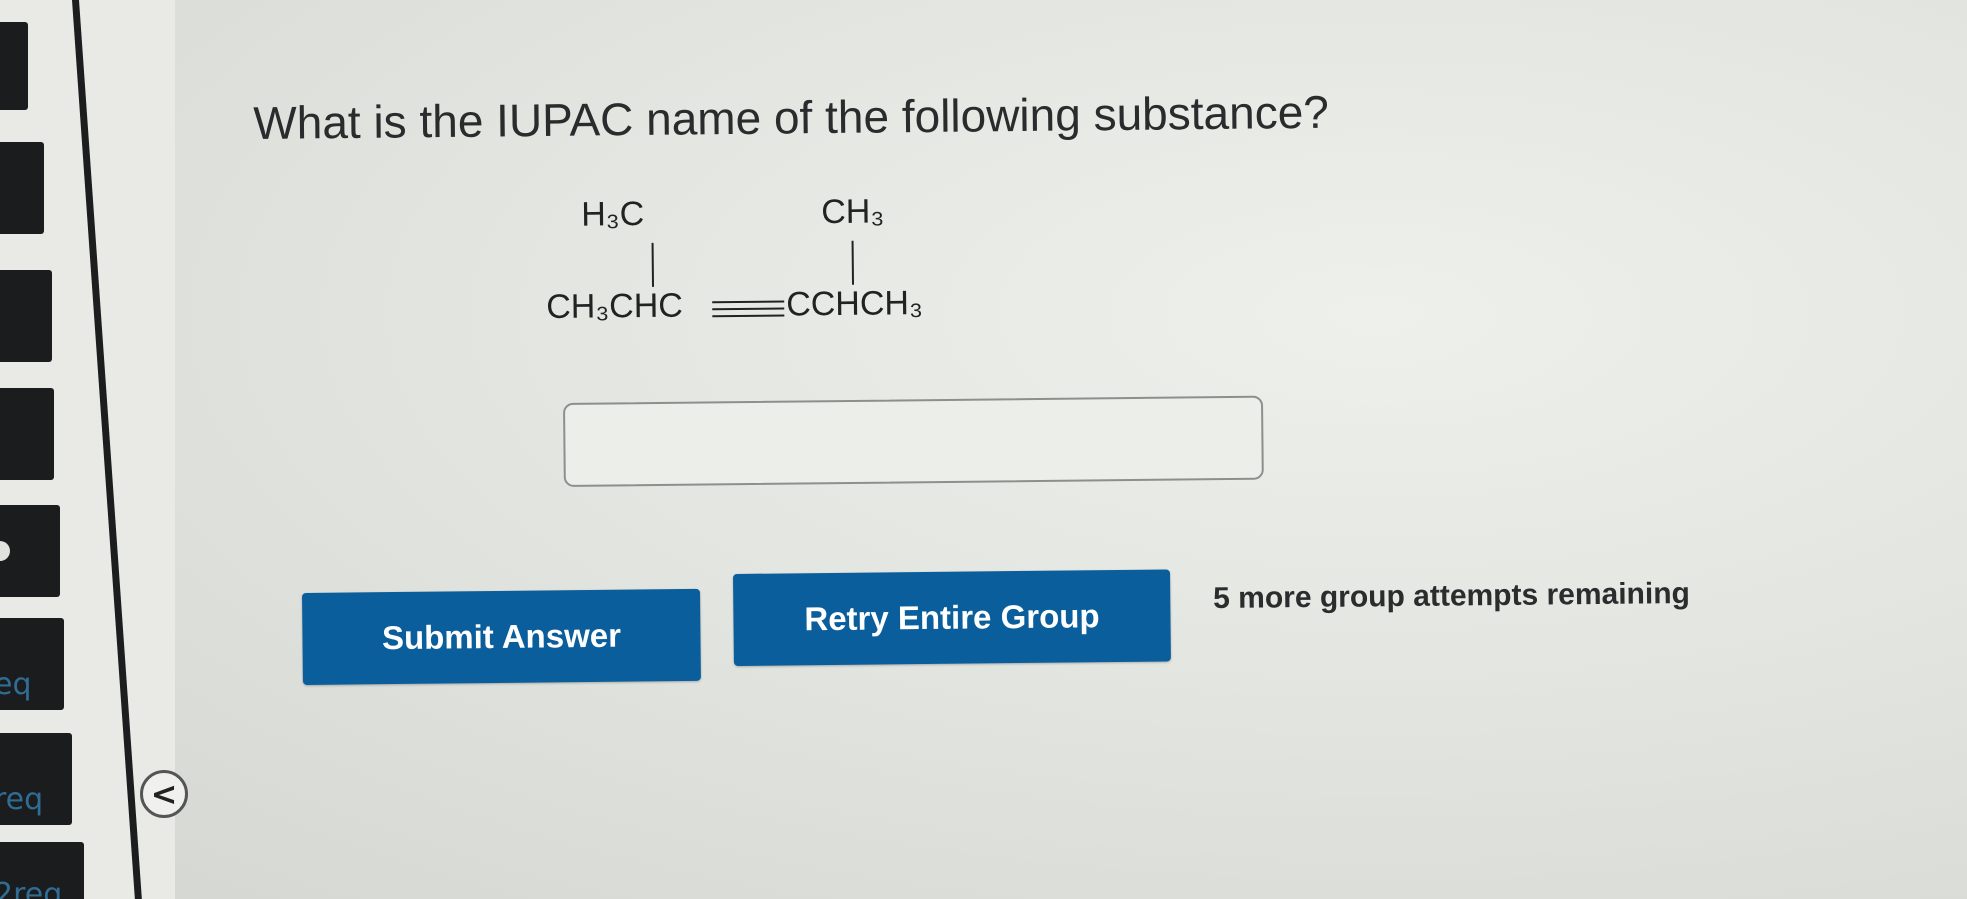  What do you see at coordinates (853, 212) in the screenshot?
I see `structure-top-right-group: CH₃` at bounding box center [853, 212].